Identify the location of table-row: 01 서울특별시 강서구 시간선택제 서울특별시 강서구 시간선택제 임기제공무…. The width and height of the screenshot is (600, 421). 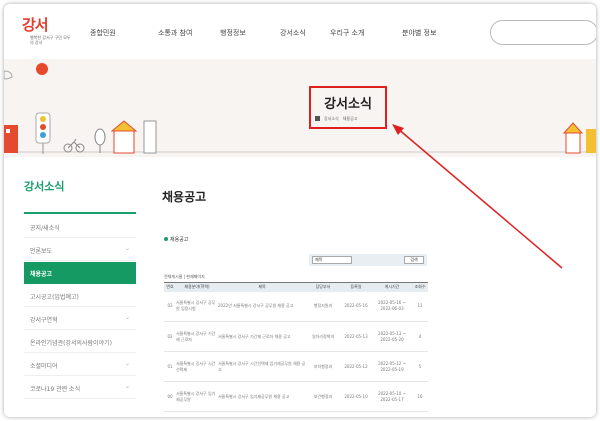
(296, 366).